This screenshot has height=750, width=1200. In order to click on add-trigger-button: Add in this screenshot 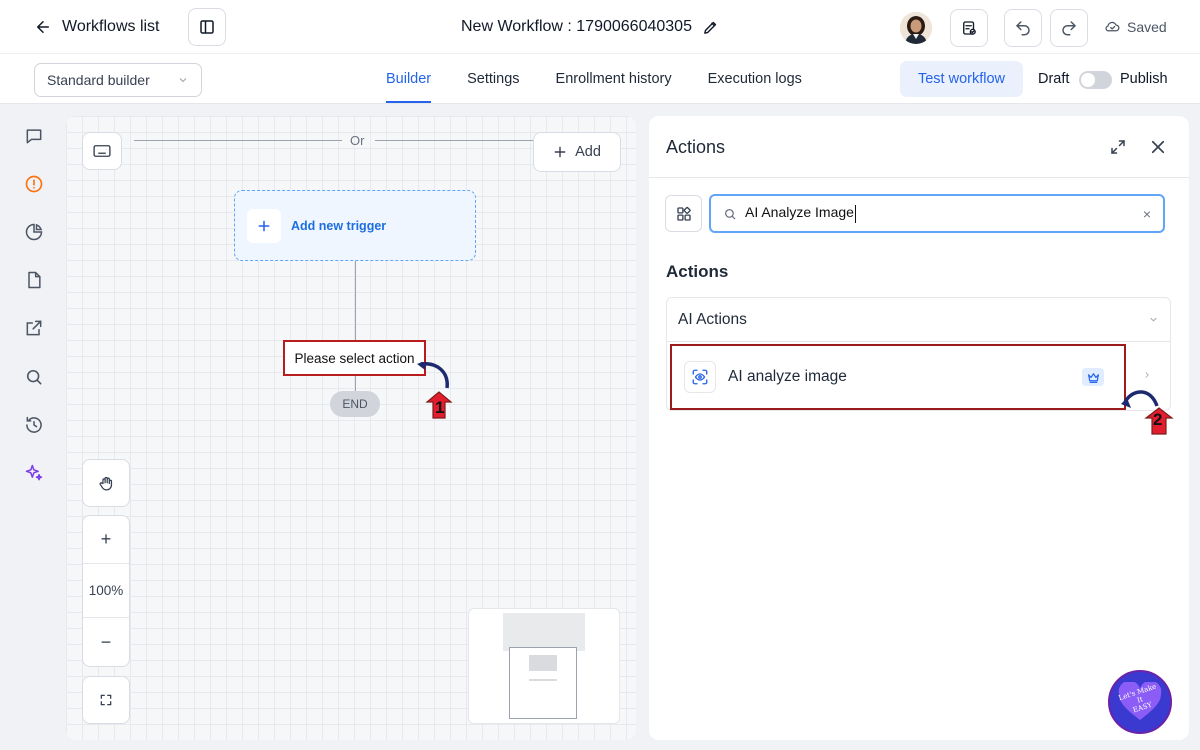, I will do `click(577, 152)`.